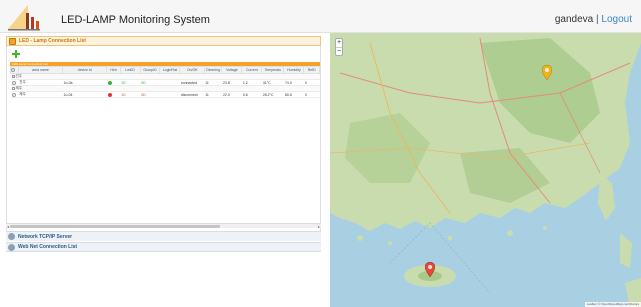 This screenshot has height=307, width=641. I want to click on tcp-server-panel-header: Network TCP/IP Server, so click(163, 236).